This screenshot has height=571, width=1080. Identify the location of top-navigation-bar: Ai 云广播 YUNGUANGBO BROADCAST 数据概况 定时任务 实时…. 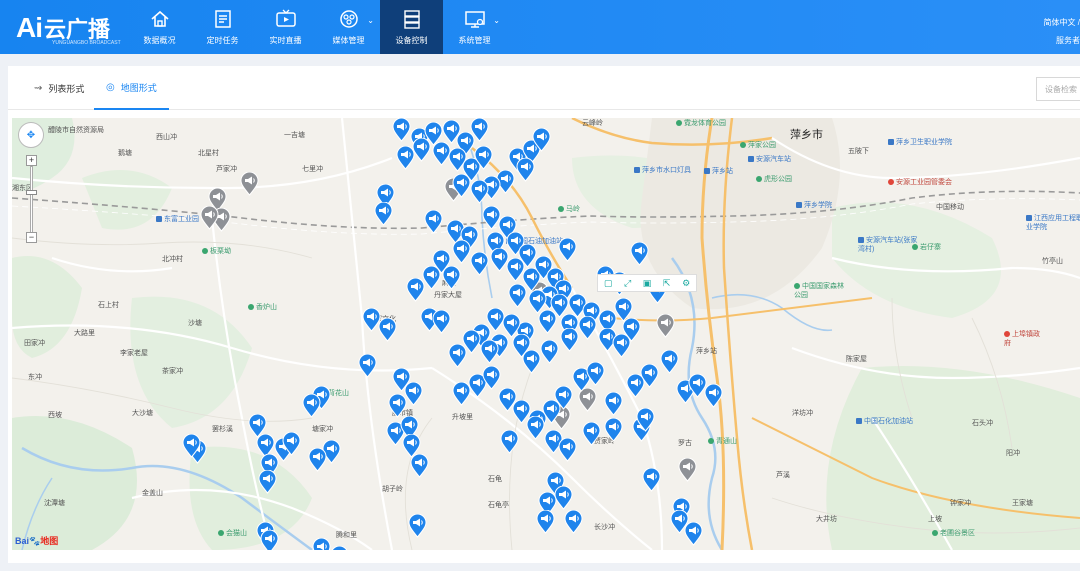
(540, 27).